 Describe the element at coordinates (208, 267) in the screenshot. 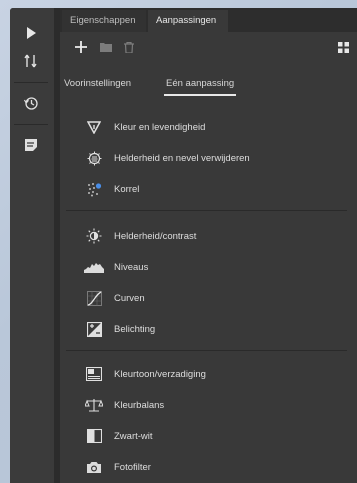

I see `list-item: Niveaus` at that location.